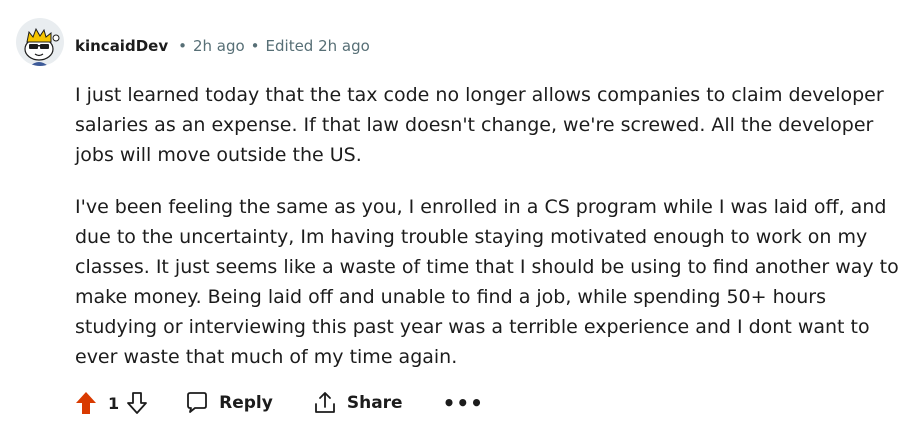 The image size is (920, 438). What do you see at coordinates (246, 403) in the screenshot?
I see `reply-label: Reply` at bounding box center [246, 403].